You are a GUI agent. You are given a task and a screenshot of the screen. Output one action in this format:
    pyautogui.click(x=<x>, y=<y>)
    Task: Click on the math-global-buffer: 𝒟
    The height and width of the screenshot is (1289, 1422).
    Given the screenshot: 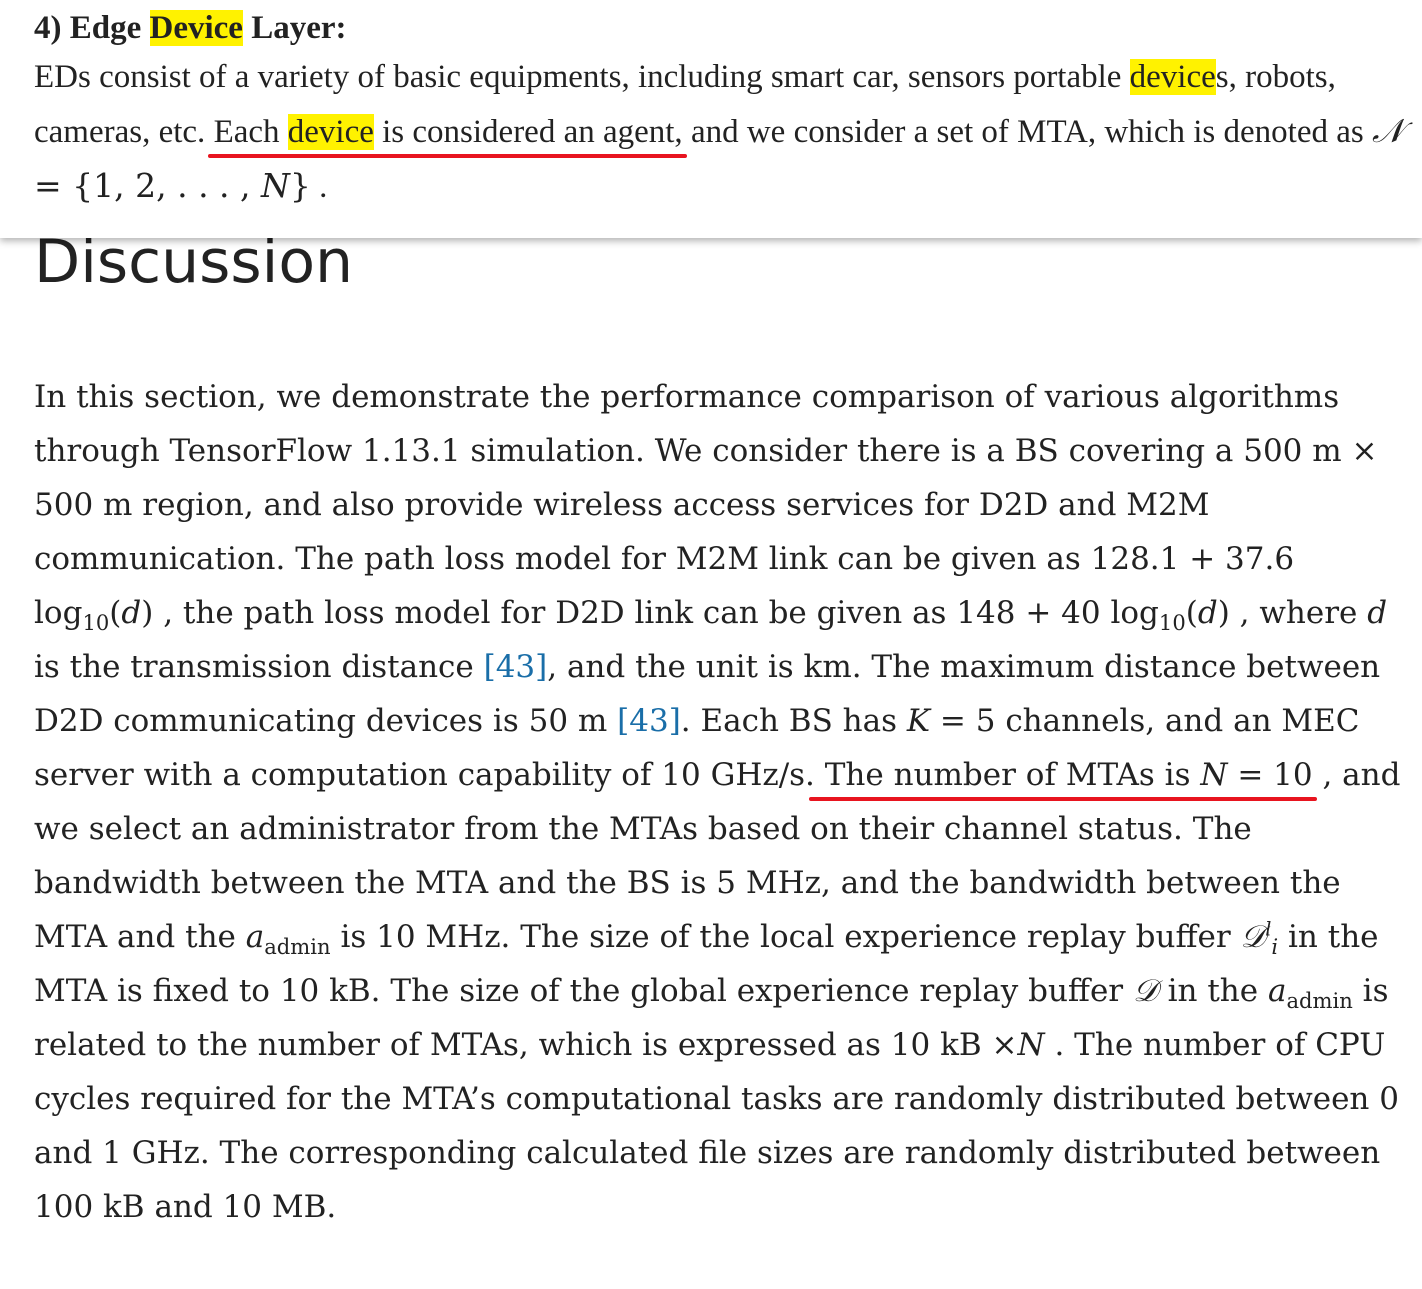 What is the action you would take?
    pyautogui.click(x=1145, y=991)
    